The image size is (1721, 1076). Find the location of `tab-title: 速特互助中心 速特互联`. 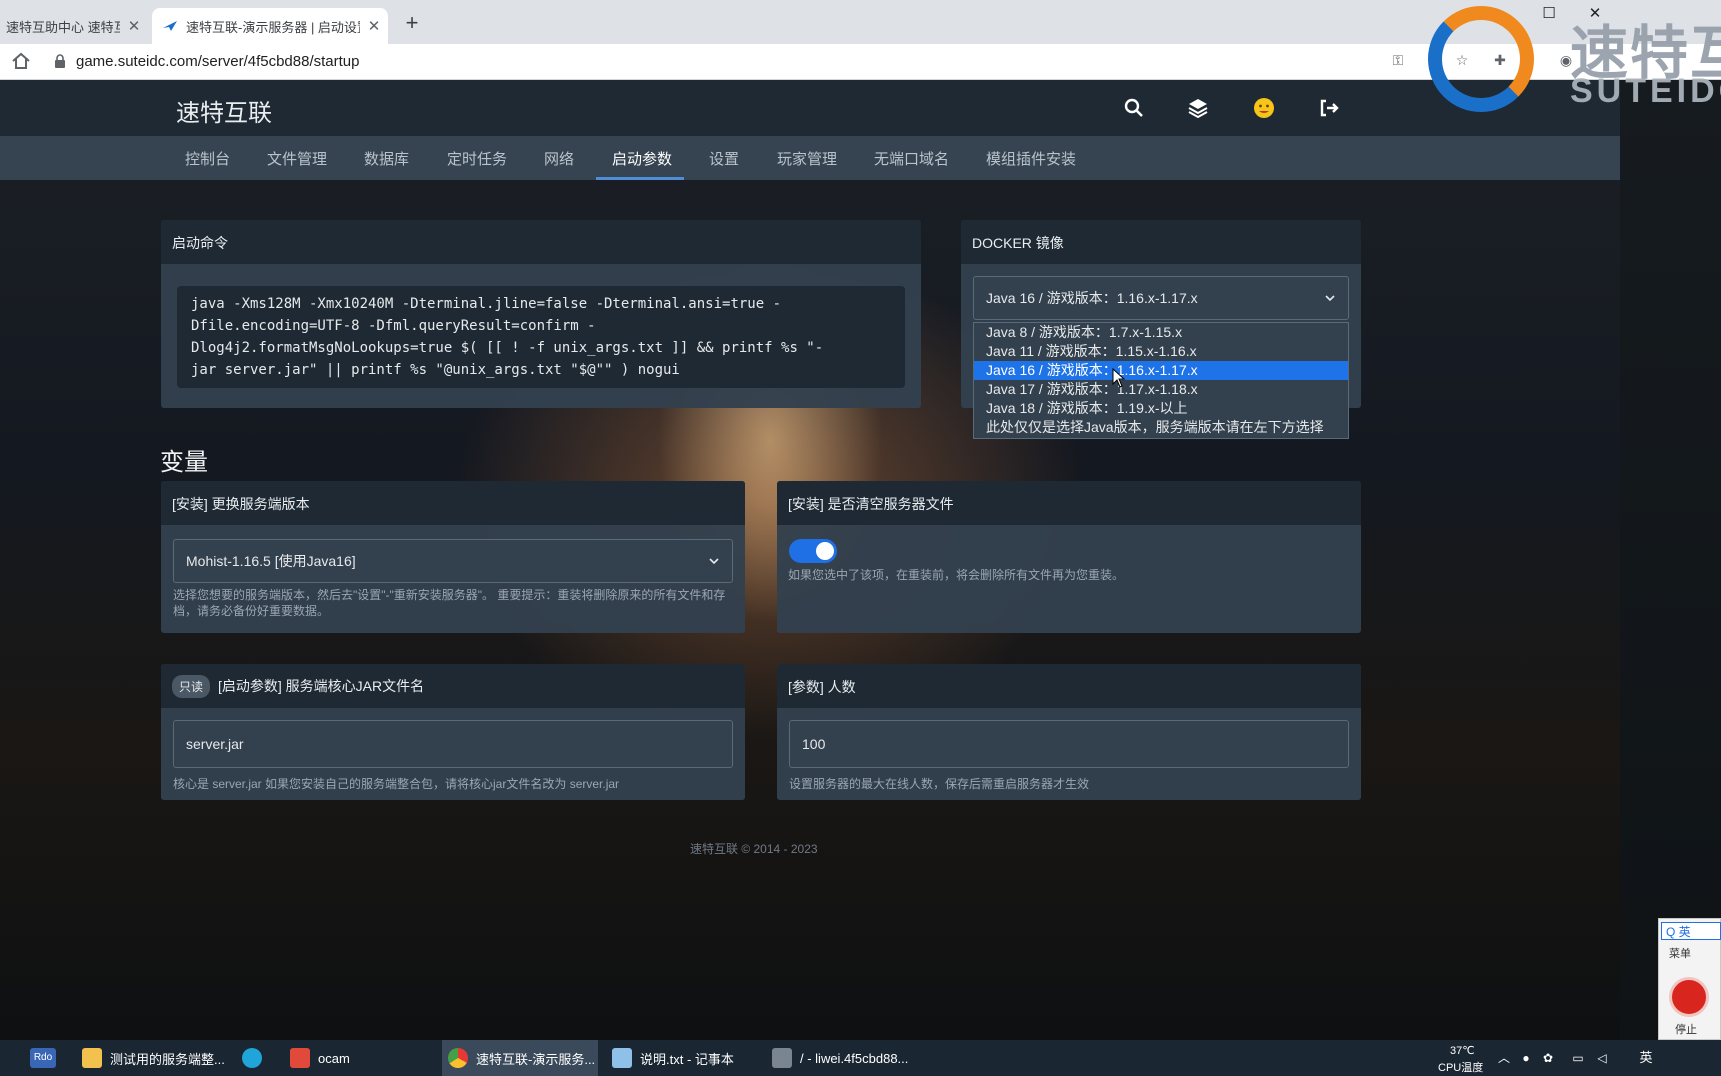

tab-title: 速特互助中心 速特互联 is located at coordinates (63, 27).